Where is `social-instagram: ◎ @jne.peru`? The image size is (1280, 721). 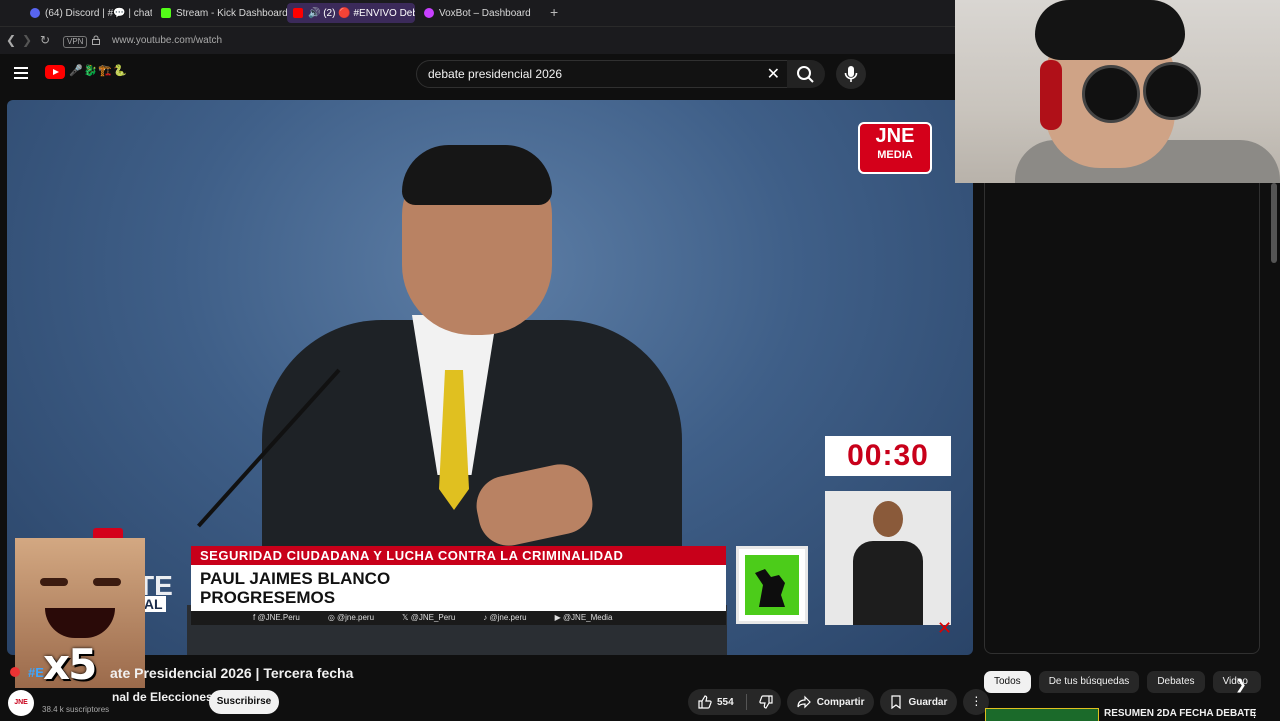
social-instagram: ◎ @jne.peru is located at coordinates (351, 617).